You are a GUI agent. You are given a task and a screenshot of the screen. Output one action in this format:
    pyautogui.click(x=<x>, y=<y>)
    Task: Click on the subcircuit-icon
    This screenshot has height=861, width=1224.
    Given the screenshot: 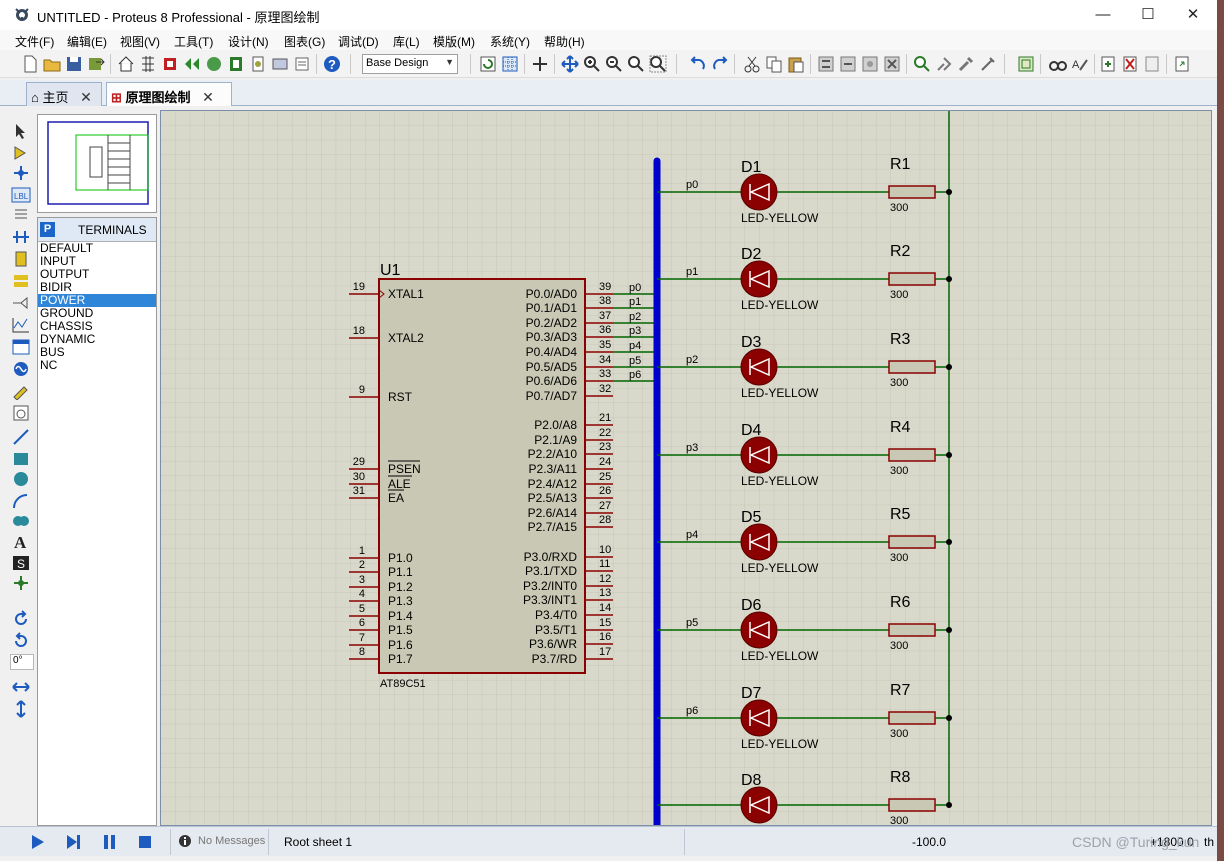 What is the action you would take?
    pyautogui.click(x=21, y=259)
    